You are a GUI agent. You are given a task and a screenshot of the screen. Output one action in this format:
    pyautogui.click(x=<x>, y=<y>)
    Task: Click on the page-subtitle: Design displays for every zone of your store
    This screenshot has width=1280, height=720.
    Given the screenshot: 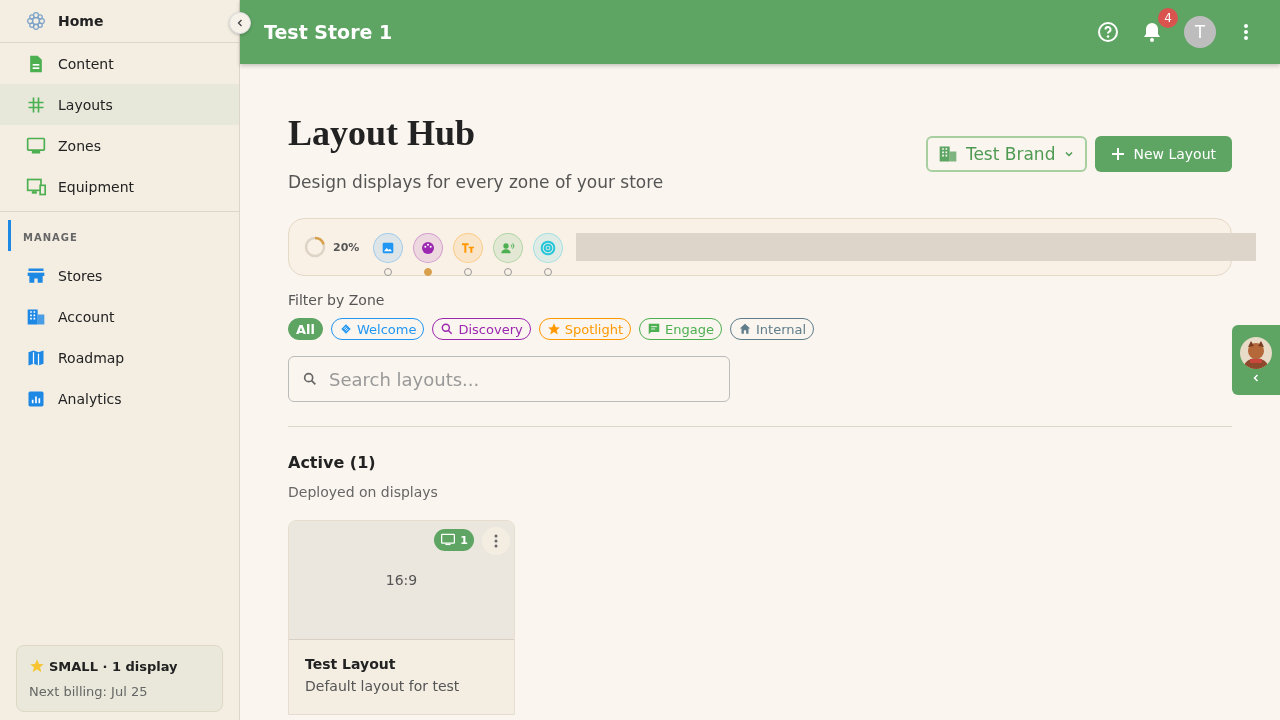 What is the action you would take?
    pyautogui.click(x=476, y=182)
    